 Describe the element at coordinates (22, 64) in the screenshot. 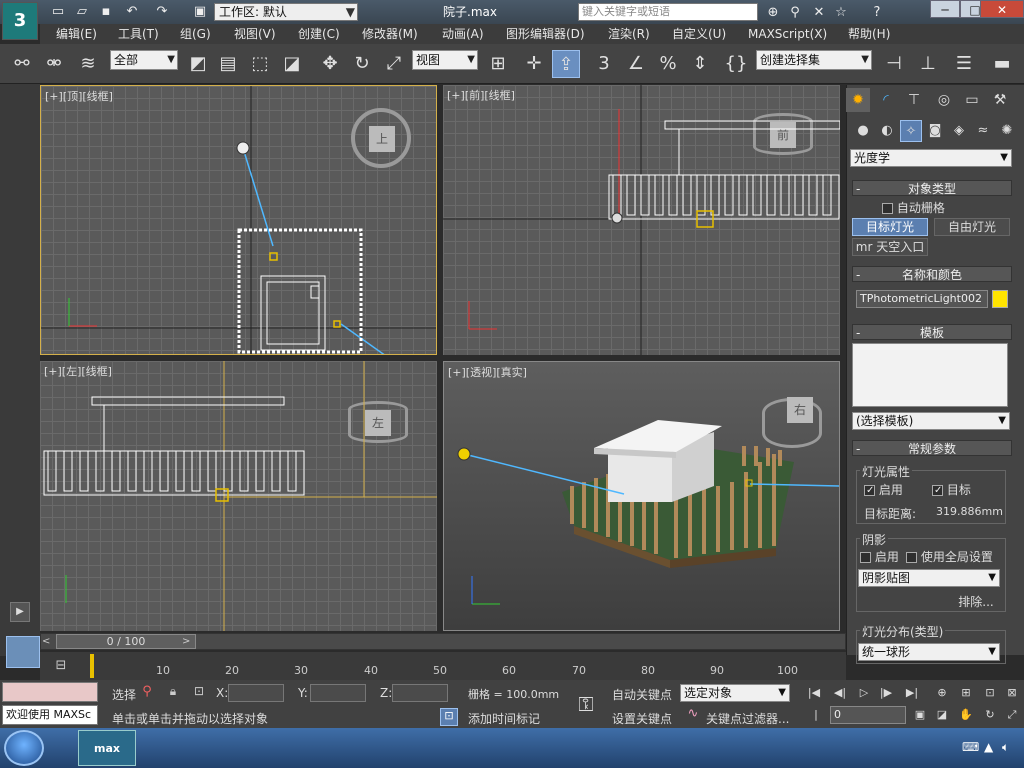

I see `link-icon: ⚯` at that location.